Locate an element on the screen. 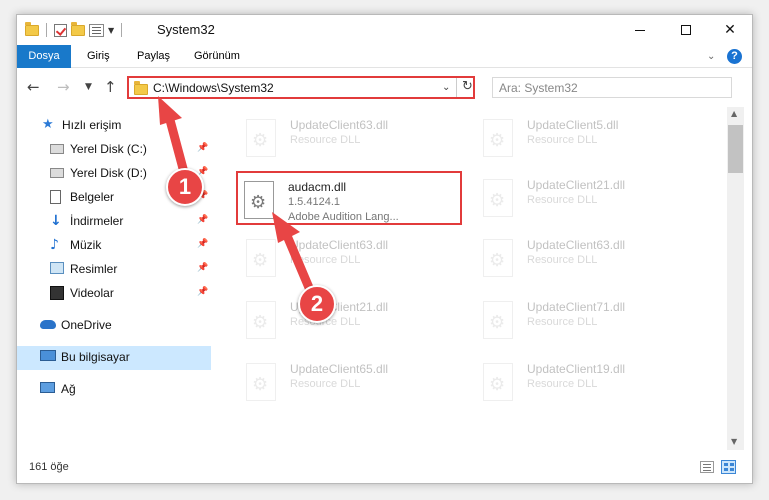 This screenshot has width=769, height=500. step-two-badge: 2 is located at coordinates (317, 304).